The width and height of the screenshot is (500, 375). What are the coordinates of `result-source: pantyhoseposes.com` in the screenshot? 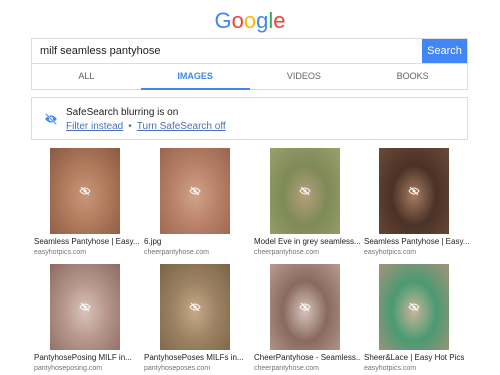 It's located at (177, 368).